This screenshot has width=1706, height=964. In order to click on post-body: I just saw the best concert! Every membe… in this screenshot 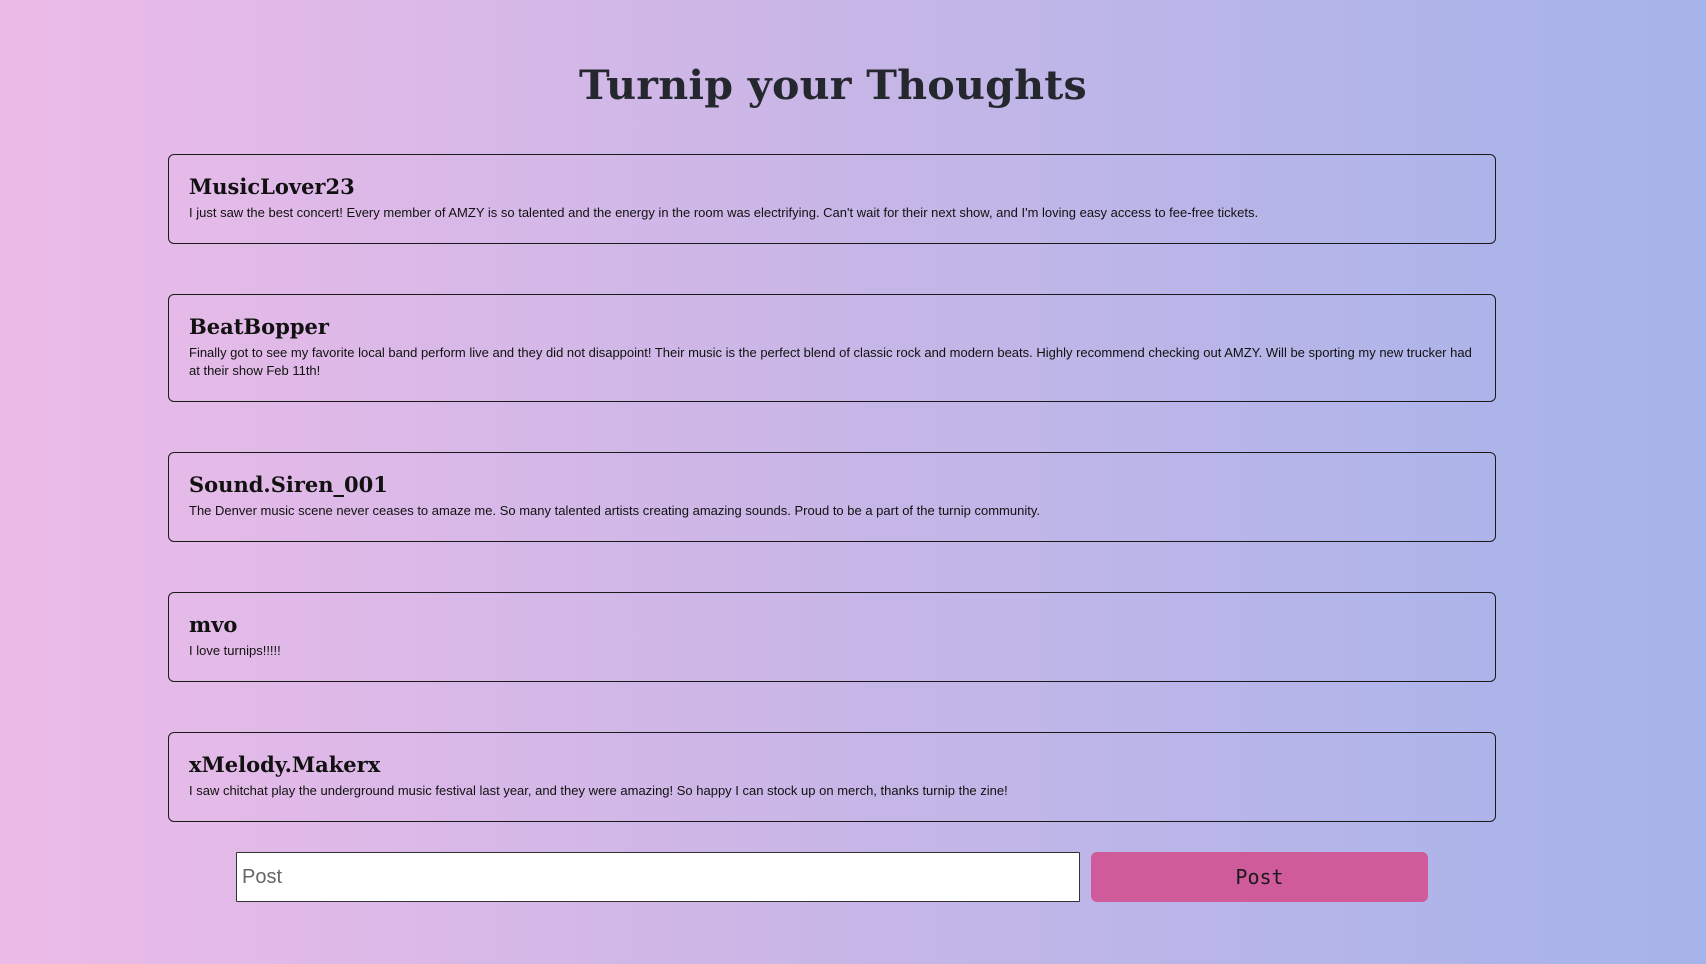, I will do `click(724, 212)`.